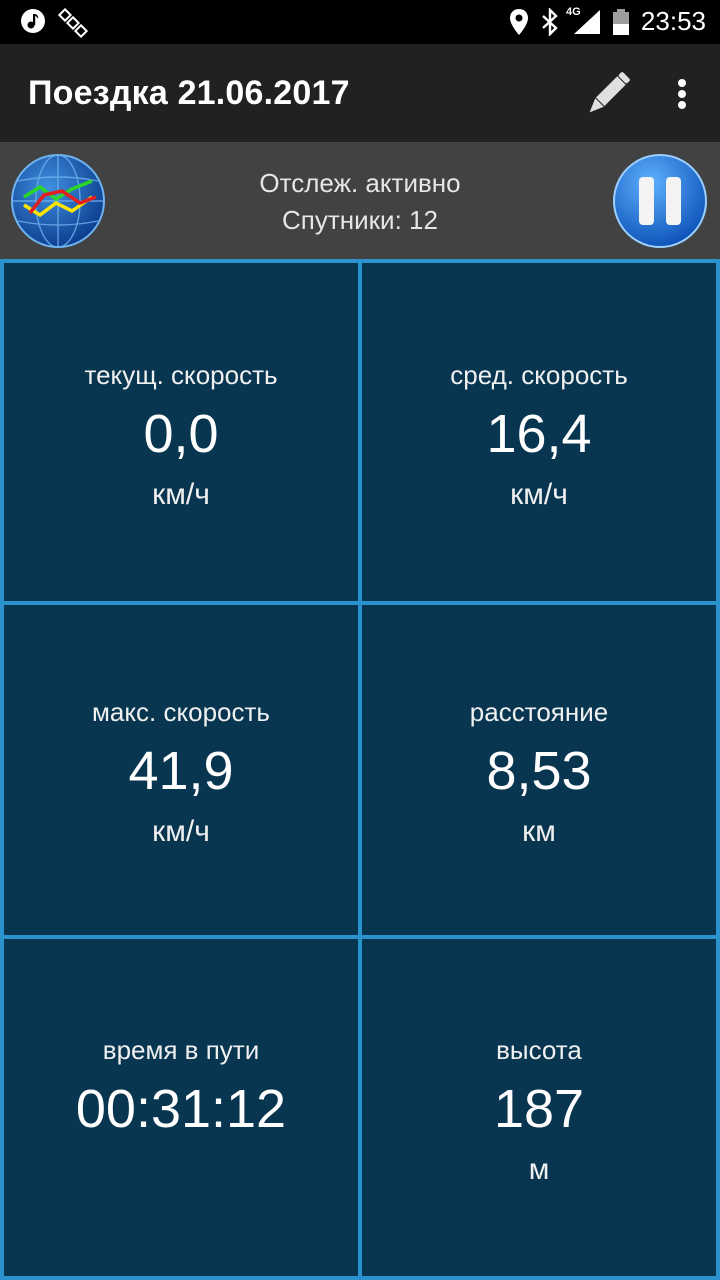 The width and height of the screenshot is (720, 1280). What do you see at coordinates (360, 200) in the screenshot?
I see `tracking-bar: Отслеж. активно Спутники: 12` at bounding box center [360, 200].